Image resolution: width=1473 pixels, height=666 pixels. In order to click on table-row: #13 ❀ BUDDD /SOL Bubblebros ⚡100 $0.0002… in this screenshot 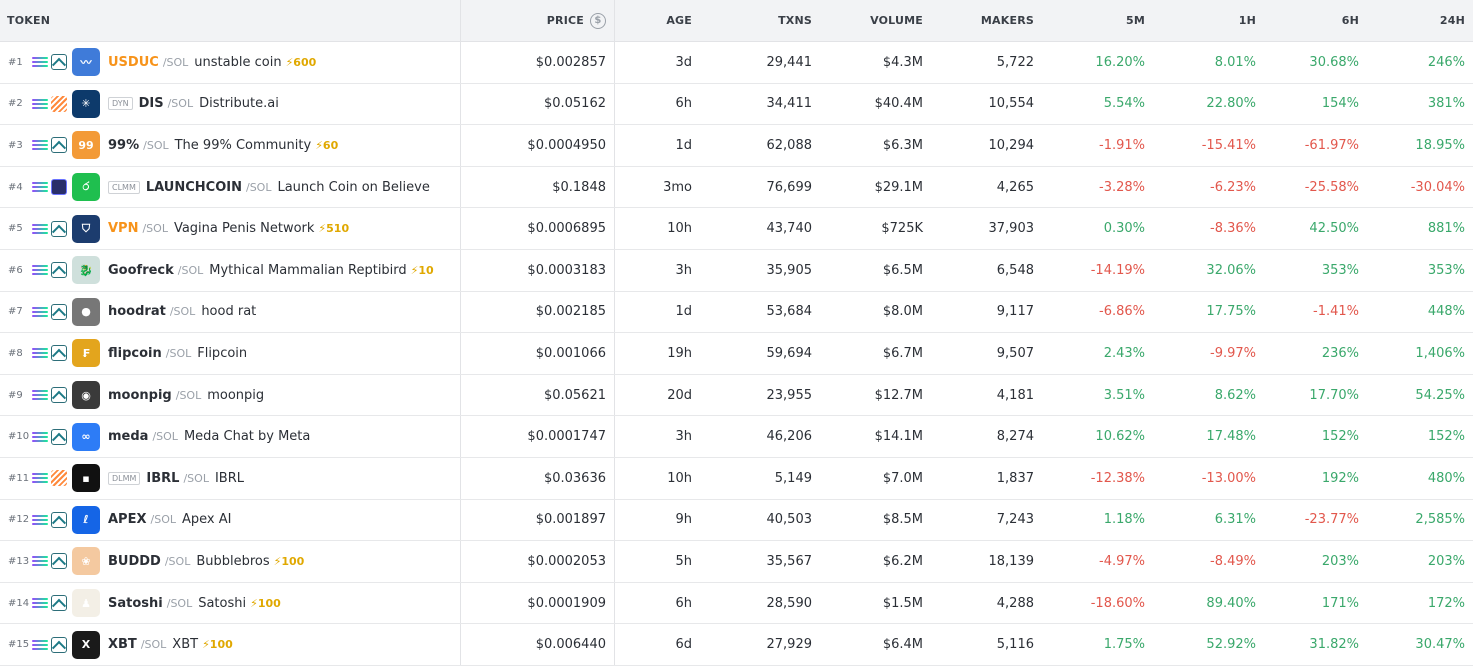, I will do `click(736, 562)`.